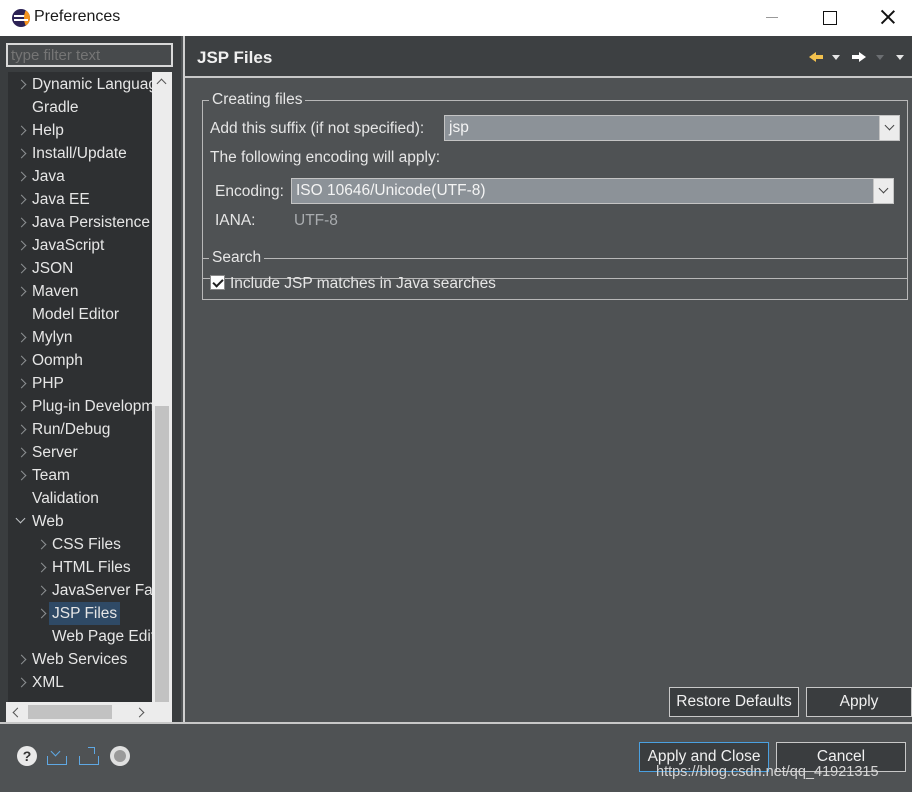 The height and width of the screenshot is (792, 912). What do you see at coordinates (86, 544) in the screenshot?
I see `tree-item-label: CSS Files` at bounding box center [86, 544].